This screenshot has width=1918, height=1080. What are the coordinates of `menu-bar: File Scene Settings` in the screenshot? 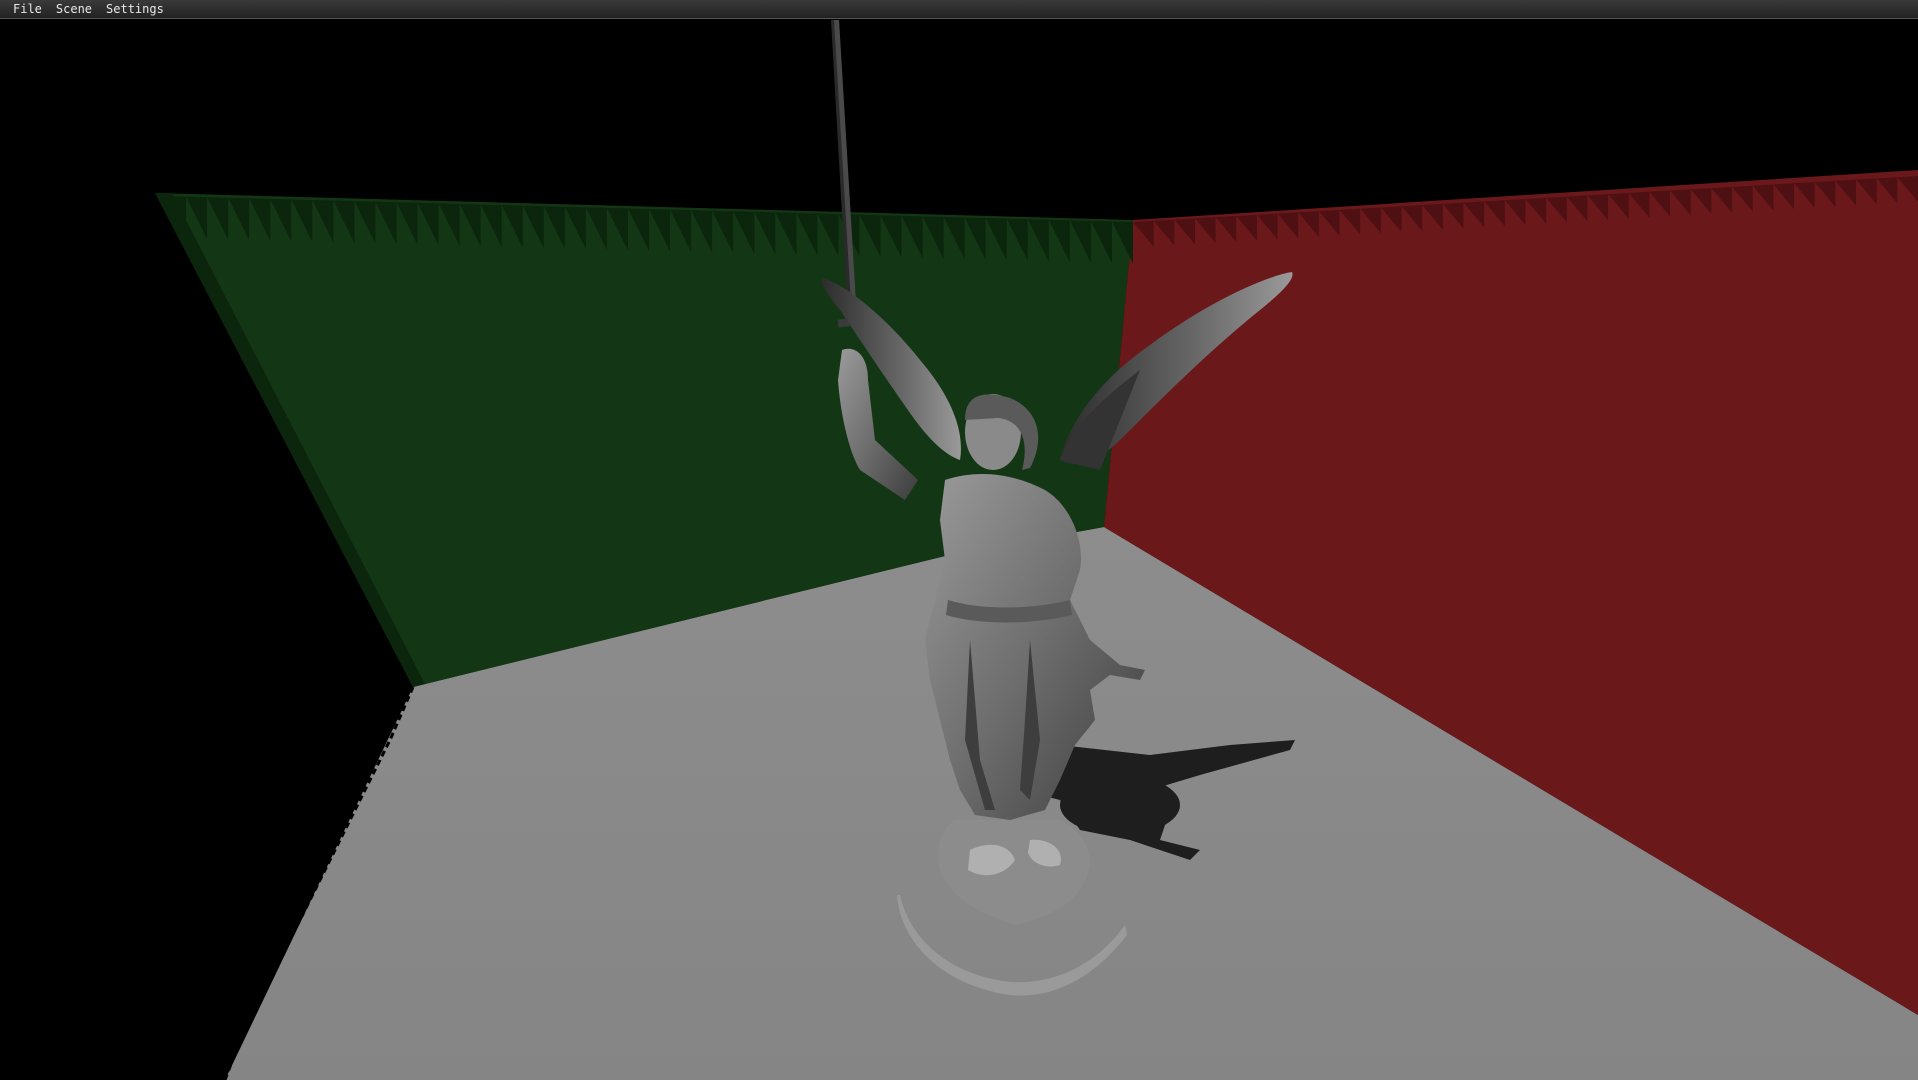 It's located at (959, 9).